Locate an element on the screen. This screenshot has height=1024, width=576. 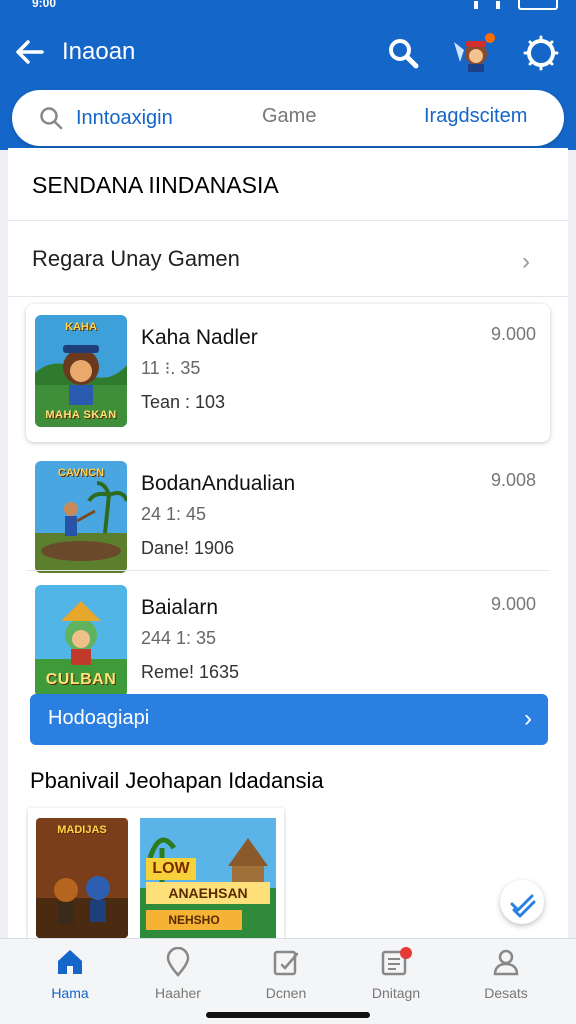
thumb-title: CAVNCN is located at coordinates (81, 473).